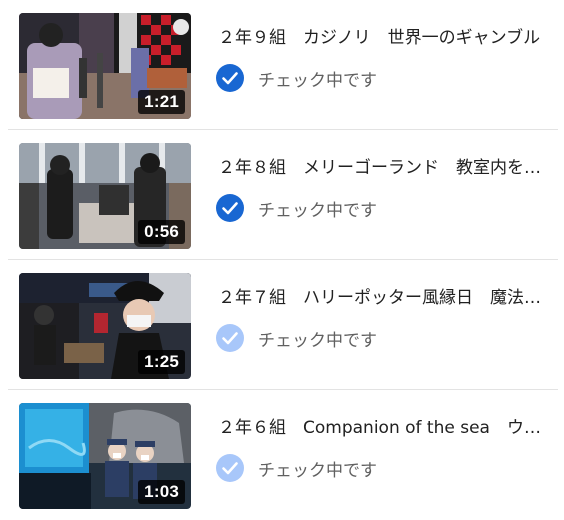  I want to click on video-thumbnail: 1:25, so click(105, 326).